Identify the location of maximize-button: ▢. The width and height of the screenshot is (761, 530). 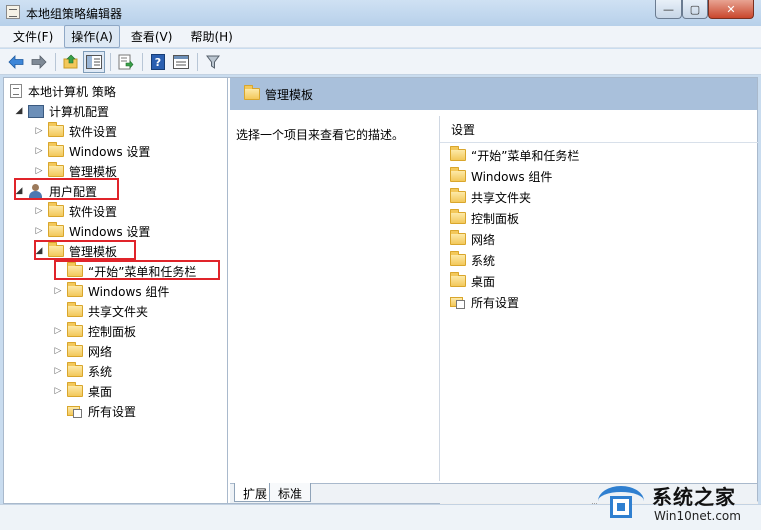
(695, 9).